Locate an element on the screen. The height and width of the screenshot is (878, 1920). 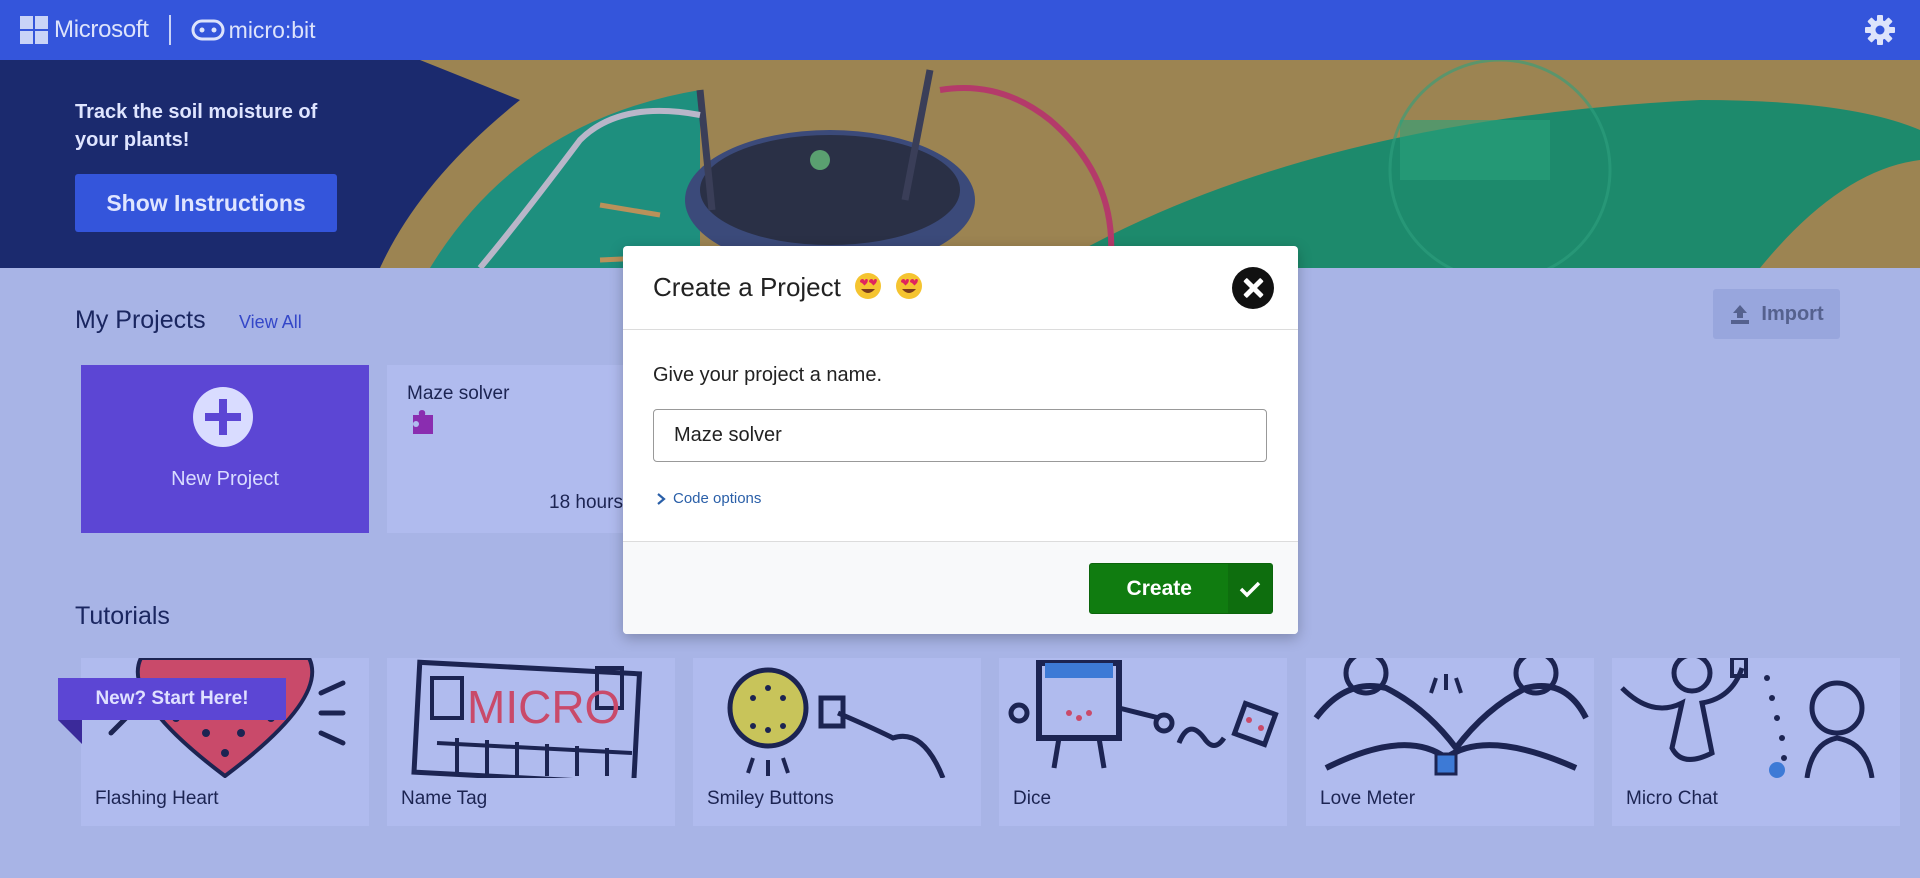
dialog-title-text: Create a Project is located at coordinates (747, 287).